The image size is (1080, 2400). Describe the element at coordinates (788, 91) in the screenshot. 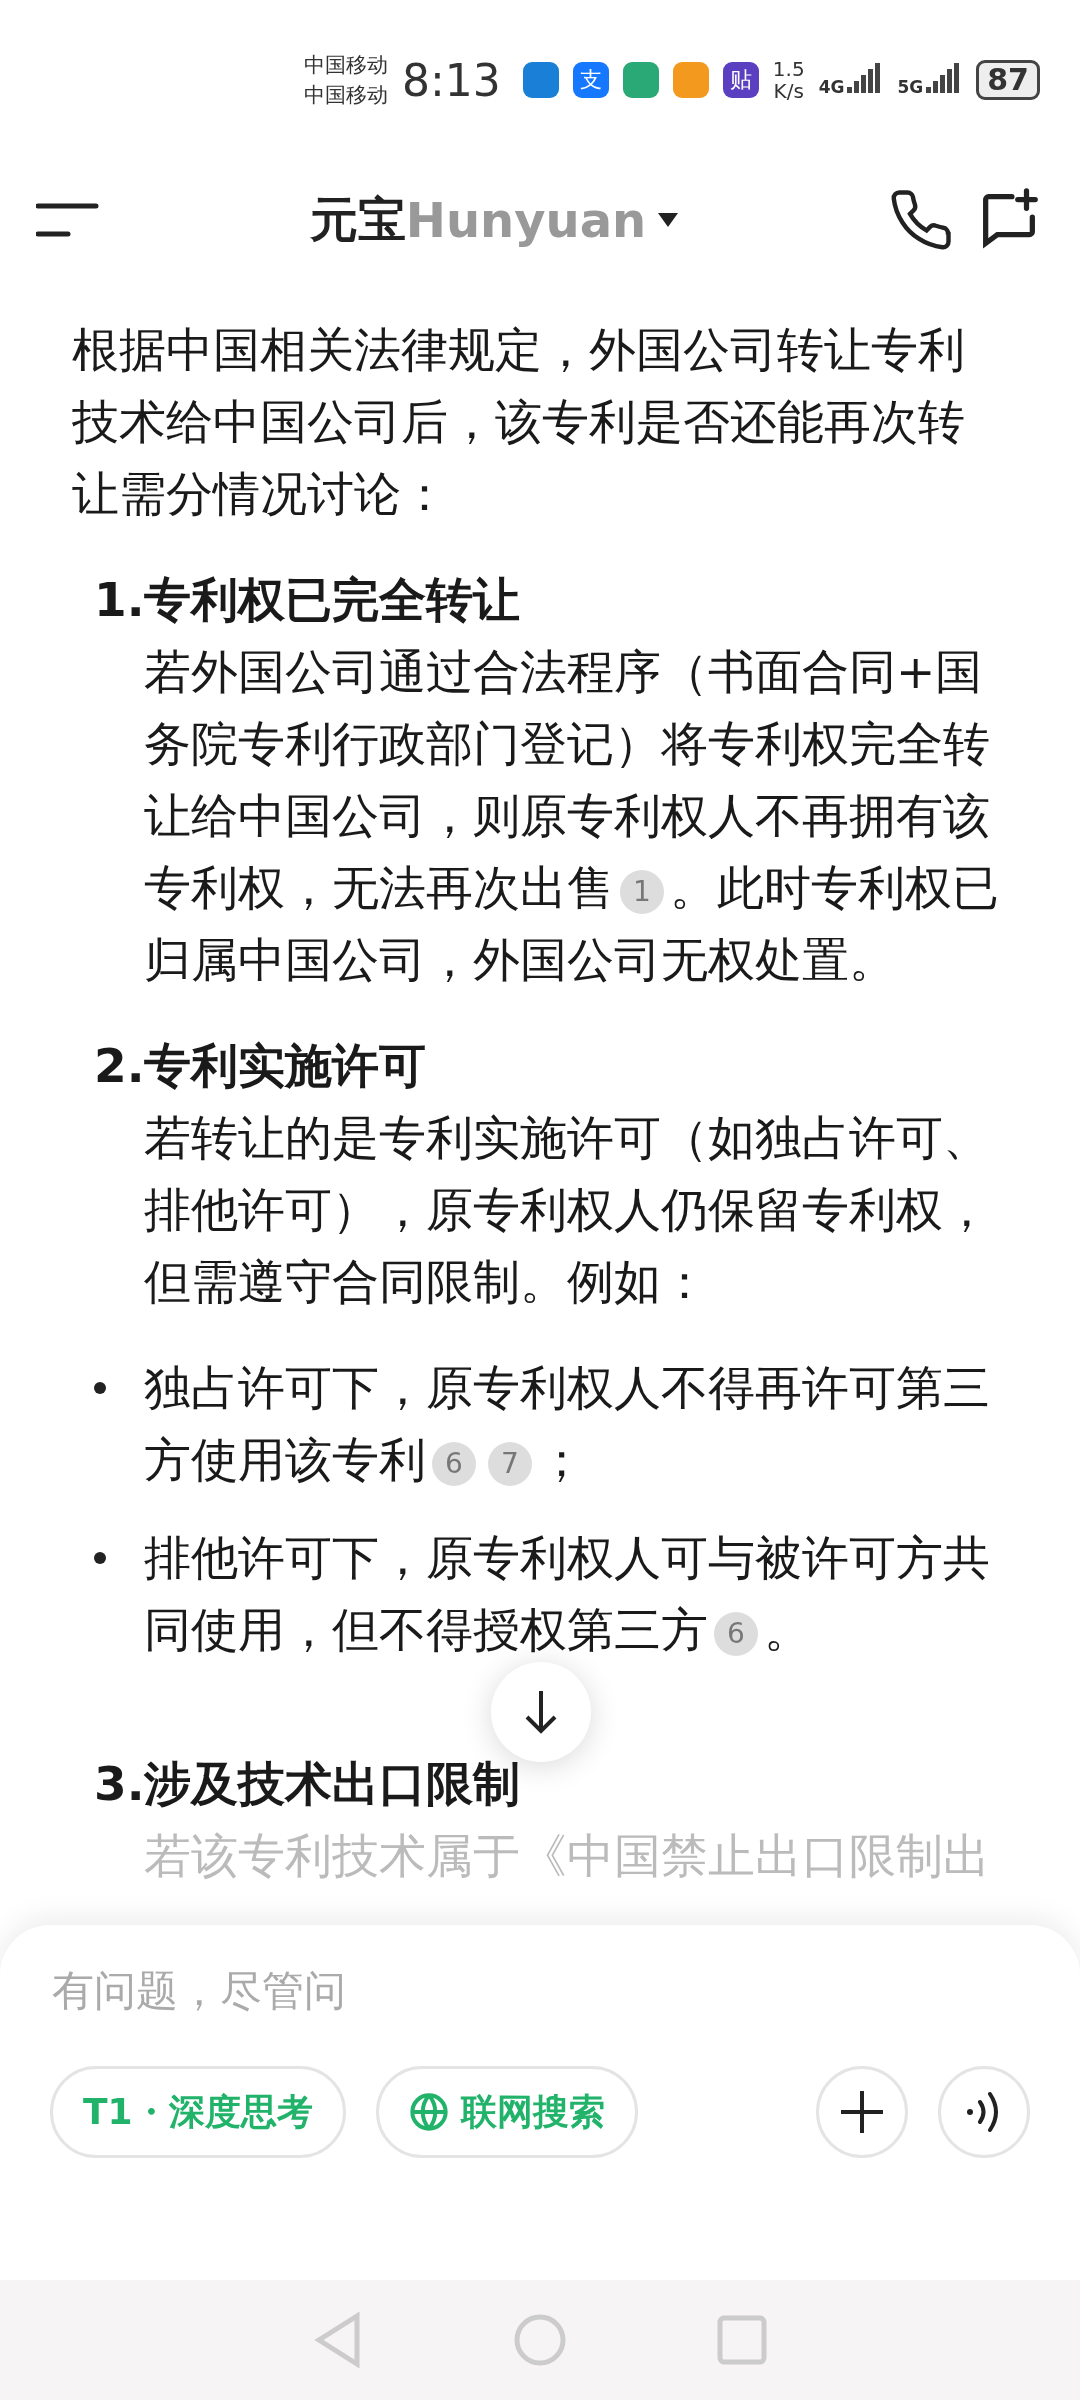

I see `network-speed: K/s` at that location.